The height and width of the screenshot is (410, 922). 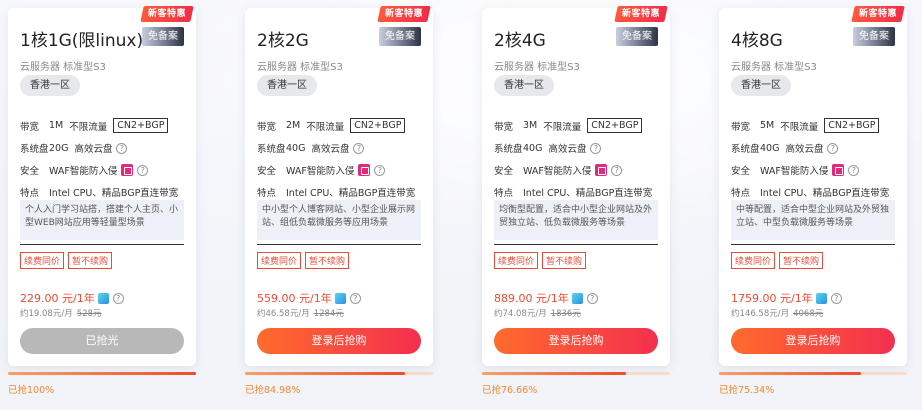 What do you see at coordinates (757, 41) in the screenshot?
I see `plan-title: 4核8G` at bounding box center [757, 41].